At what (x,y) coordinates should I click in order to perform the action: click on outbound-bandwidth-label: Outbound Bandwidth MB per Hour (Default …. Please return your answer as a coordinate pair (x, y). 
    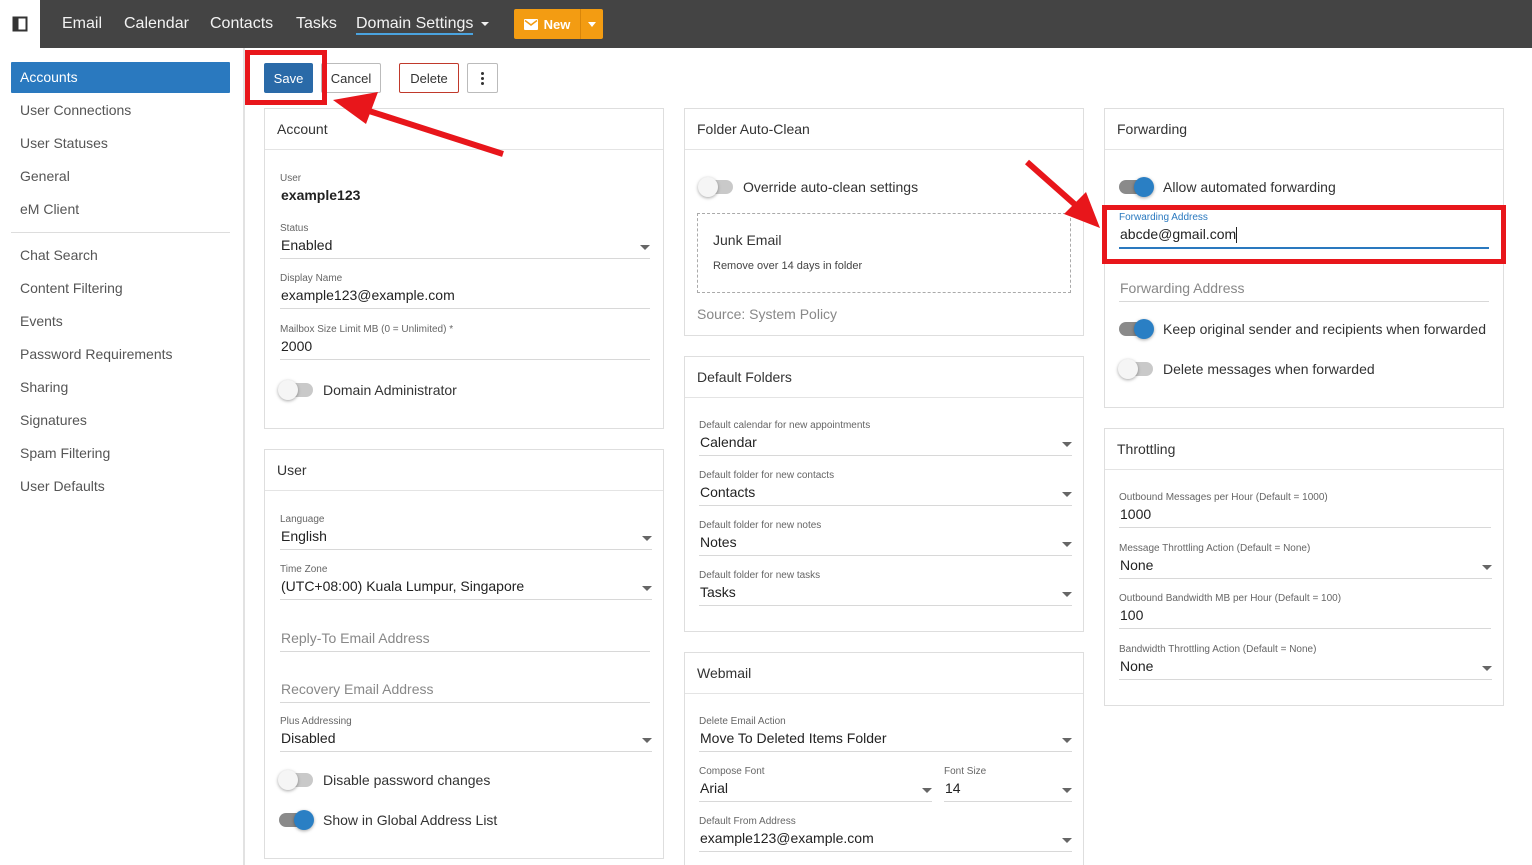
    Looking at the image, I should click on (1230, 598).